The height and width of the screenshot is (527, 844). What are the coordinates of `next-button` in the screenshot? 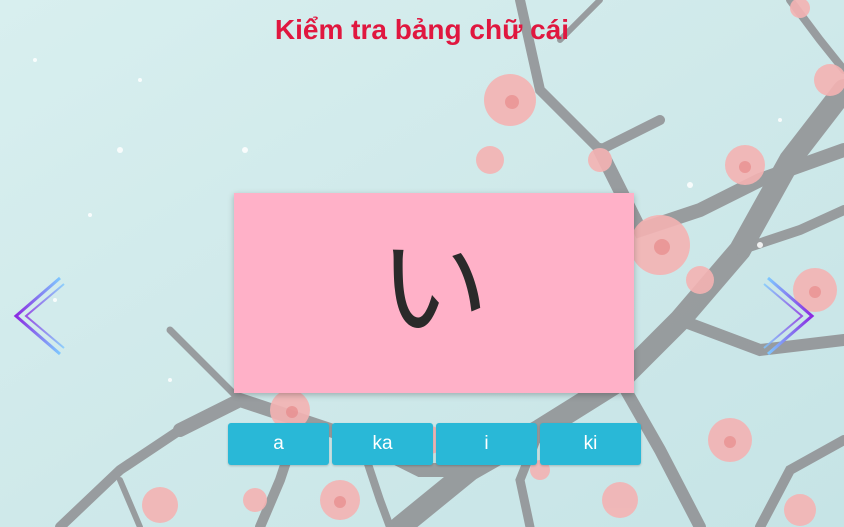 It's located at (790, 316).